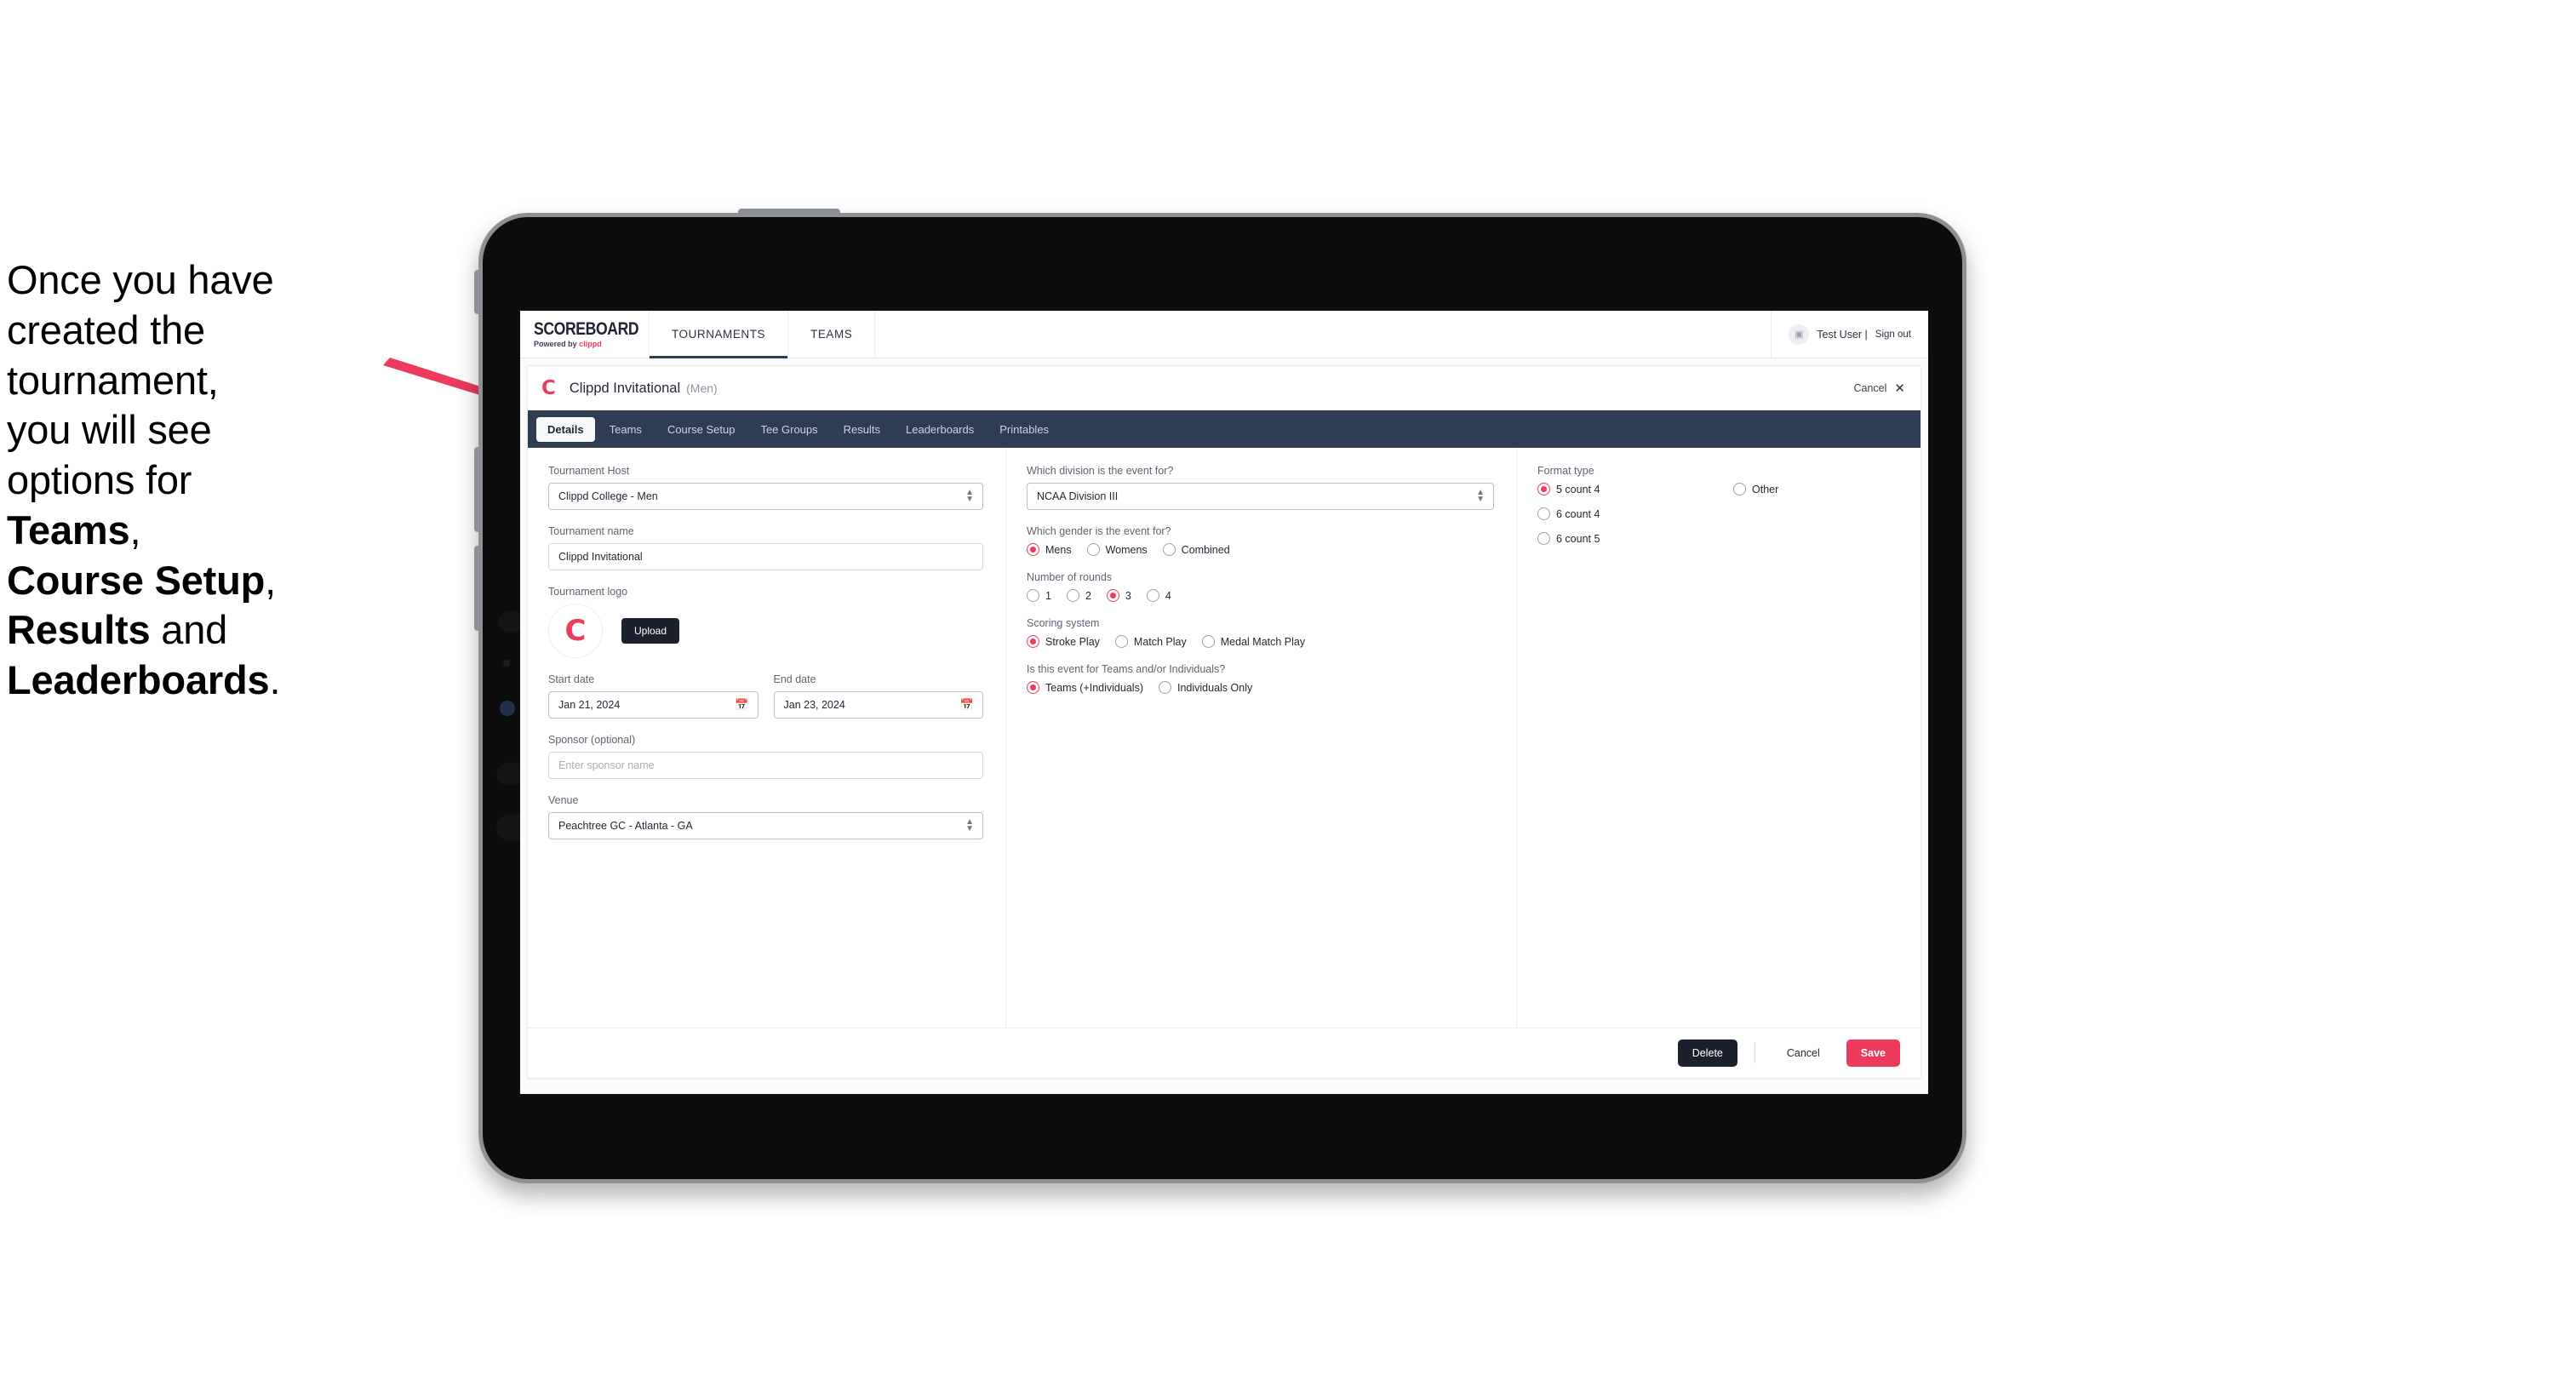 This screenshot has width=2576, height=1386. I want to click on division-select: NCAA Division III ▲ ▼, so click(1260, 497).